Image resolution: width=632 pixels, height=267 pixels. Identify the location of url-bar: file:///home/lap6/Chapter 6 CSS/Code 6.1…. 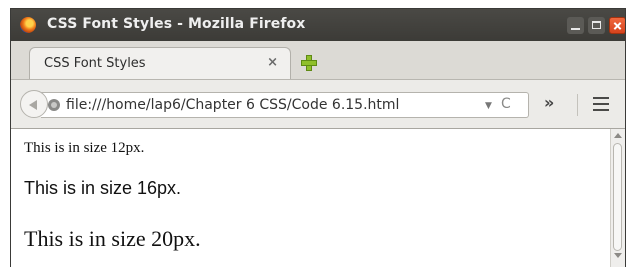
(285, 105).